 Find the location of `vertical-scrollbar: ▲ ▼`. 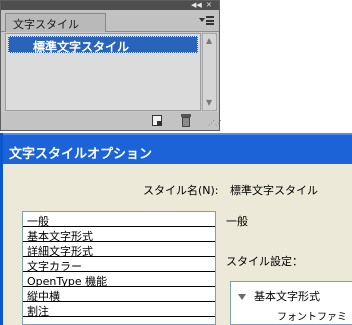

vertical-scrollbar: ▲ ▼ is located at coordinates (209, 72).